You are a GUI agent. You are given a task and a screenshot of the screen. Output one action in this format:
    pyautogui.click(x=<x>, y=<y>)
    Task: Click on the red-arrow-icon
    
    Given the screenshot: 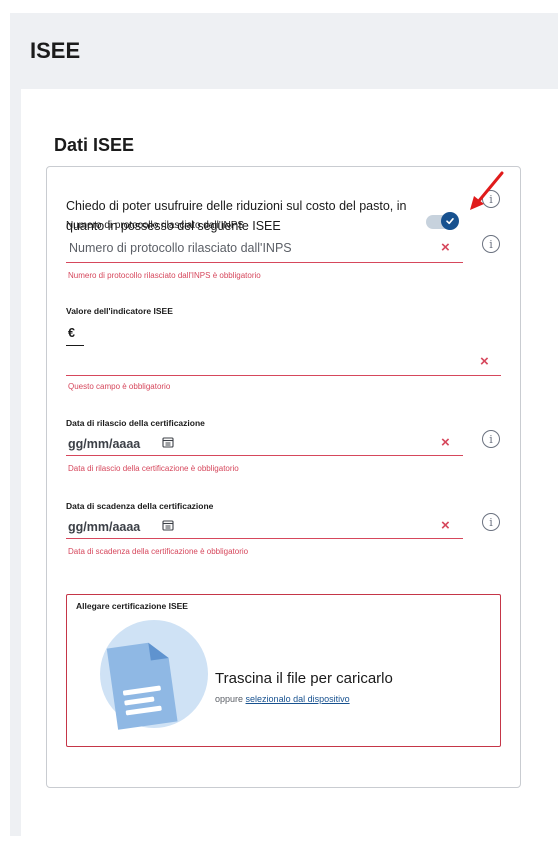 What is the action you would take?
    pyautogui.click(x=487, y=190)
    